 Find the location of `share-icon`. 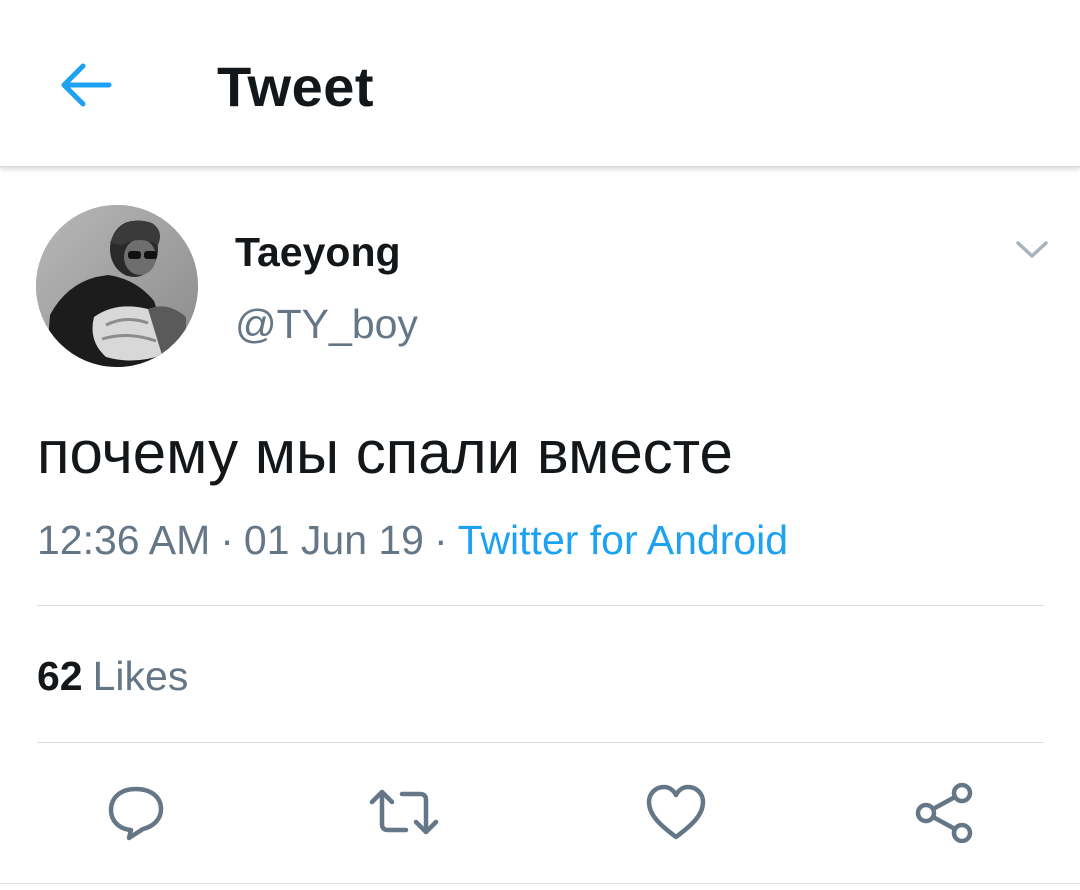

share-icon is located at coordinates (944, 812).